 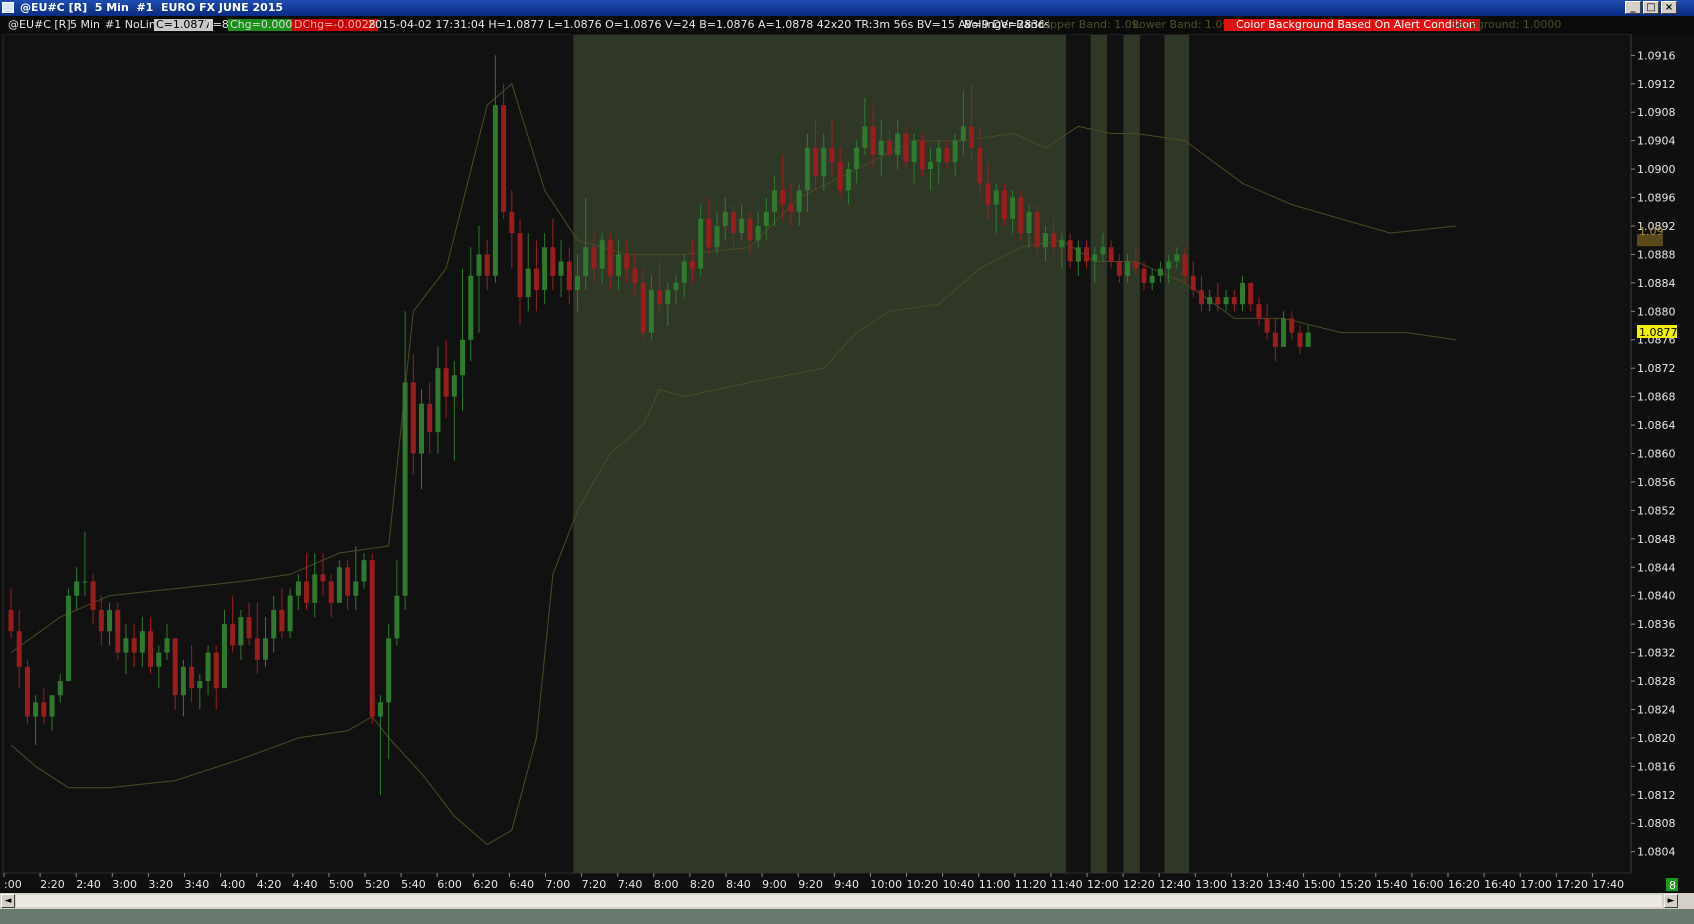 I want to click on candle, so click(x=372, y=638).